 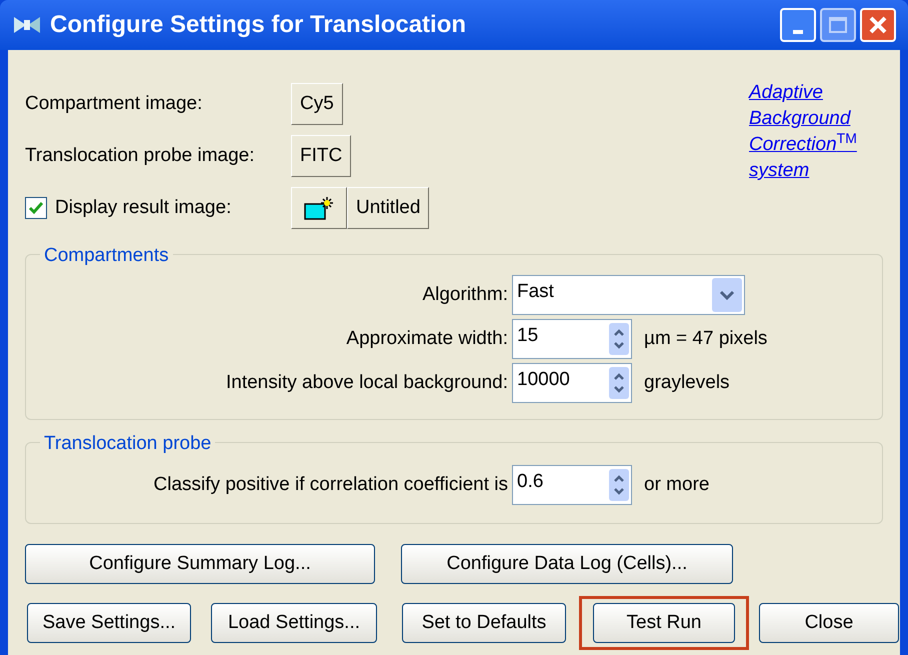 I want to click on window-title: Configure Settings for Translocation, so click(x=258, y=25).